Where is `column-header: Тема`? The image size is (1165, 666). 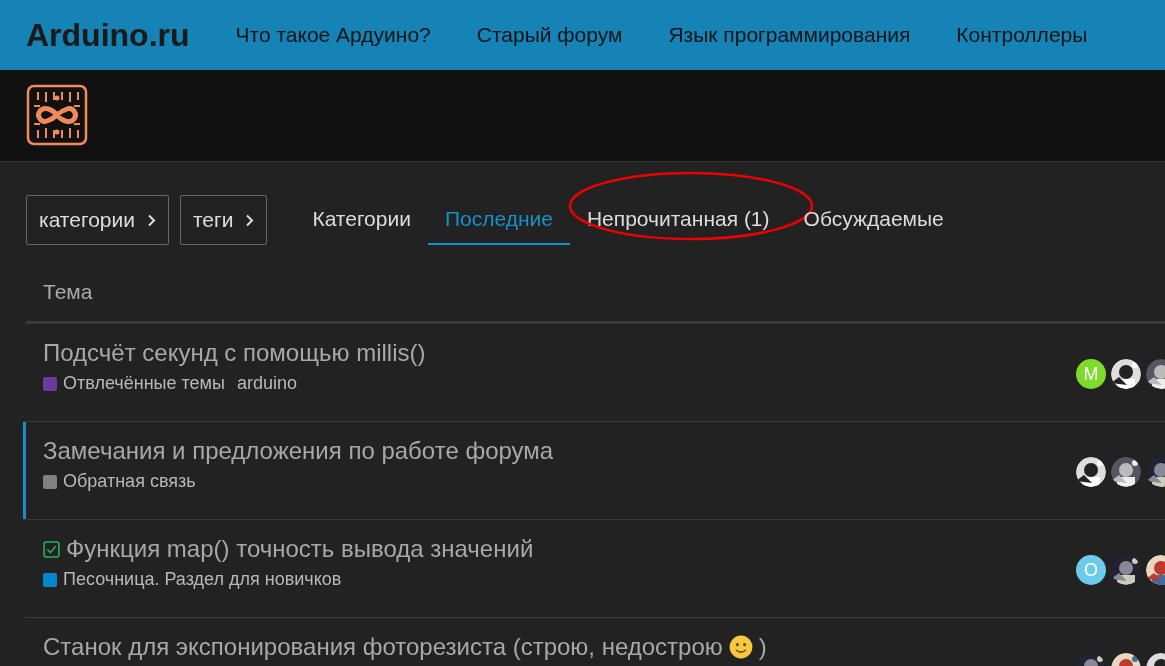 column-header: Тема is located at coordinates (68, 292).